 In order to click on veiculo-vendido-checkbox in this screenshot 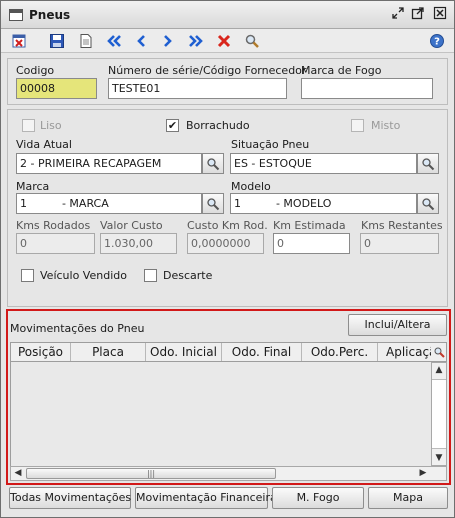, I will do `click(27, 275)`.